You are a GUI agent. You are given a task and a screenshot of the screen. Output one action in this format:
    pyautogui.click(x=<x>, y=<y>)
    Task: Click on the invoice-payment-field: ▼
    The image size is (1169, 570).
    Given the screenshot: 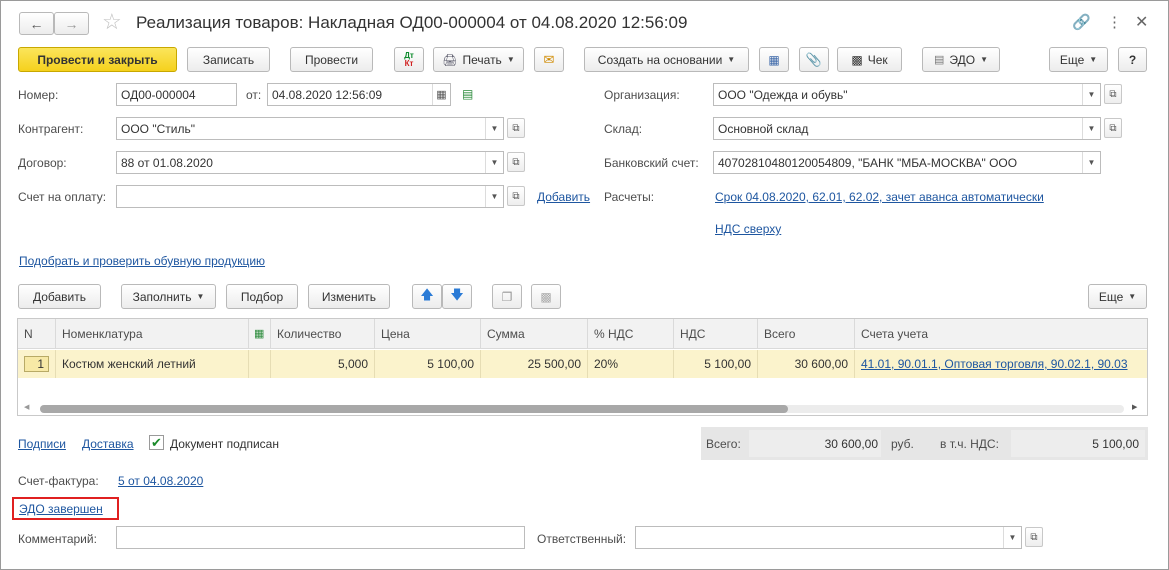 What is the action you would take?
    pyautogui.click(x=310, y=196)
    